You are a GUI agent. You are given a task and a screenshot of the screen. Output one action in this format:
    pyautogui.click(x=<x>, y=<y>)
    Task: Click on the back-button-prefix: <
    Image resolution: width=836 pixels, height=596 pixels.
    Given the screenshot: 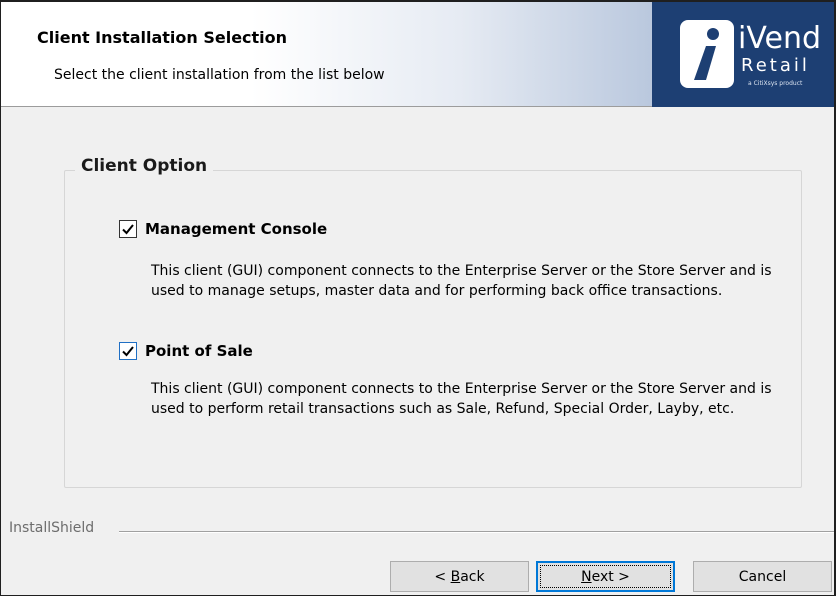 What is the action you would take?
    pyautogui.click(x=442, y=576)
    